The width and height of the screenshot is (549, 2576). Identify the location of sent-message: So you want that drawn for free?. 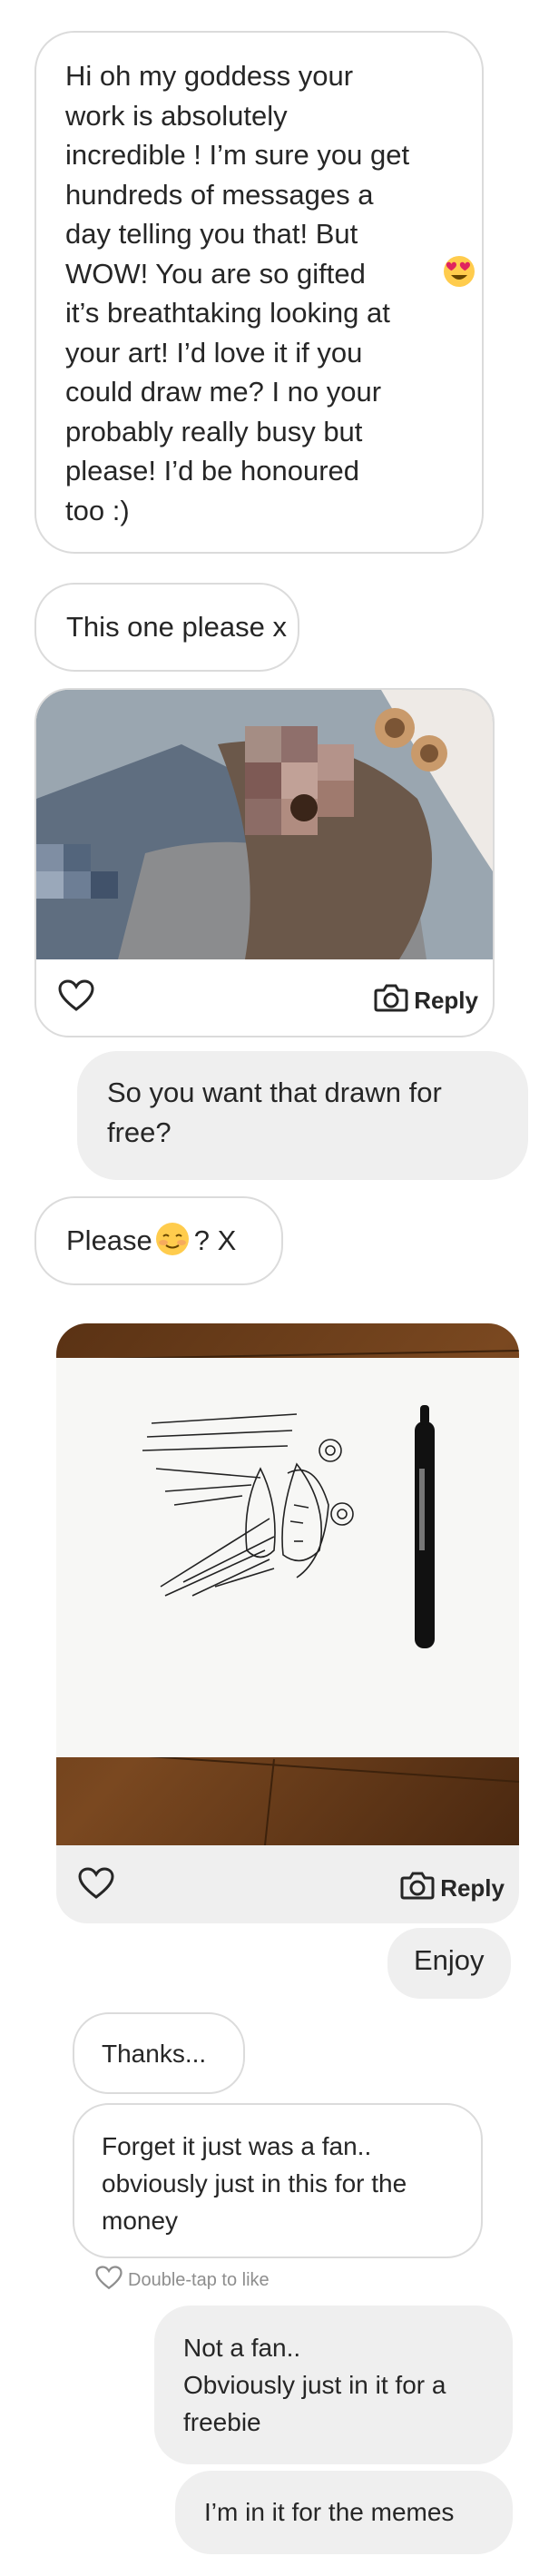
(302, 1115).